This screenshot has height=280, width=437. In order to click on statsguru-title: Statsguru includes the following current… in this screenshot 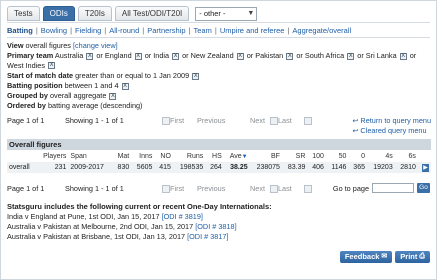, I will do `click(139, 206)`.